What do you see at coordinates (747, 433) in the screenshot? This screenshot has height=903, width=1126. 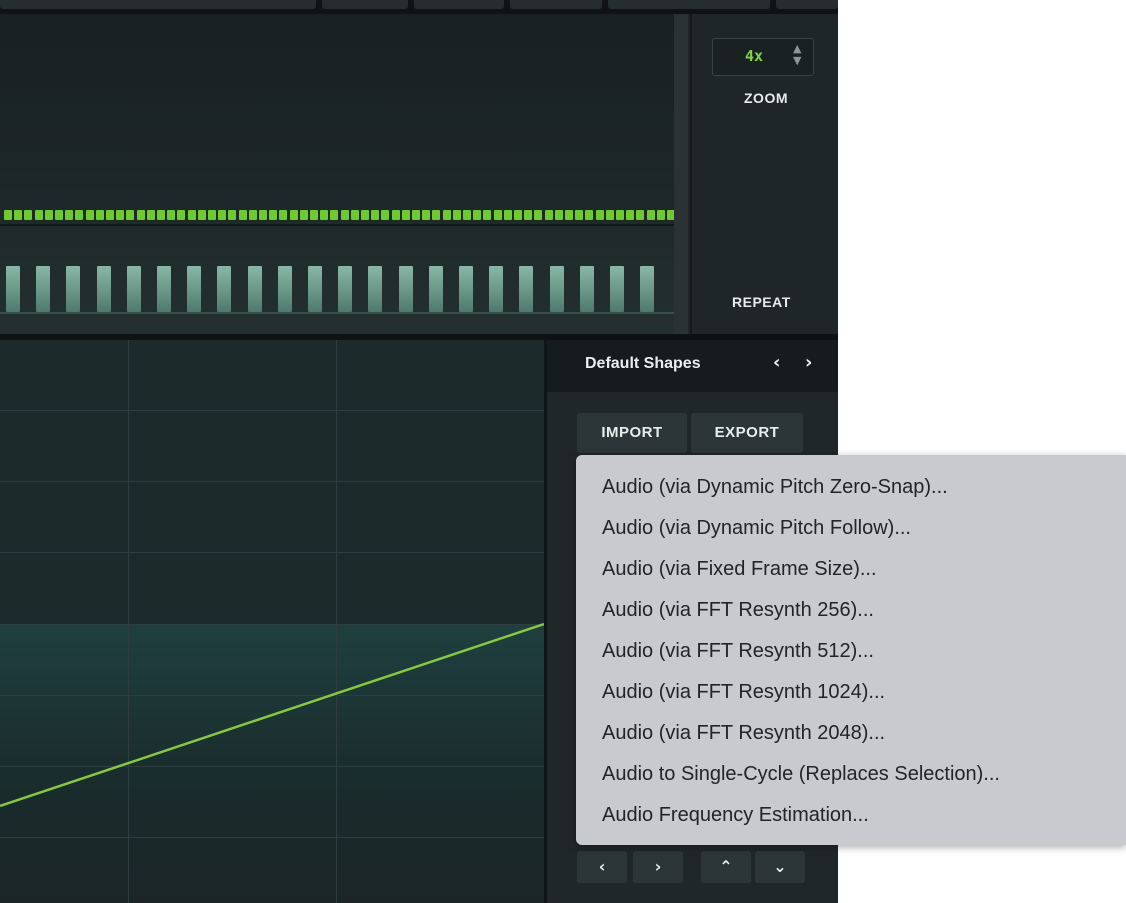 I see `export-button: EXPORT` at bounding box center [747, 433].